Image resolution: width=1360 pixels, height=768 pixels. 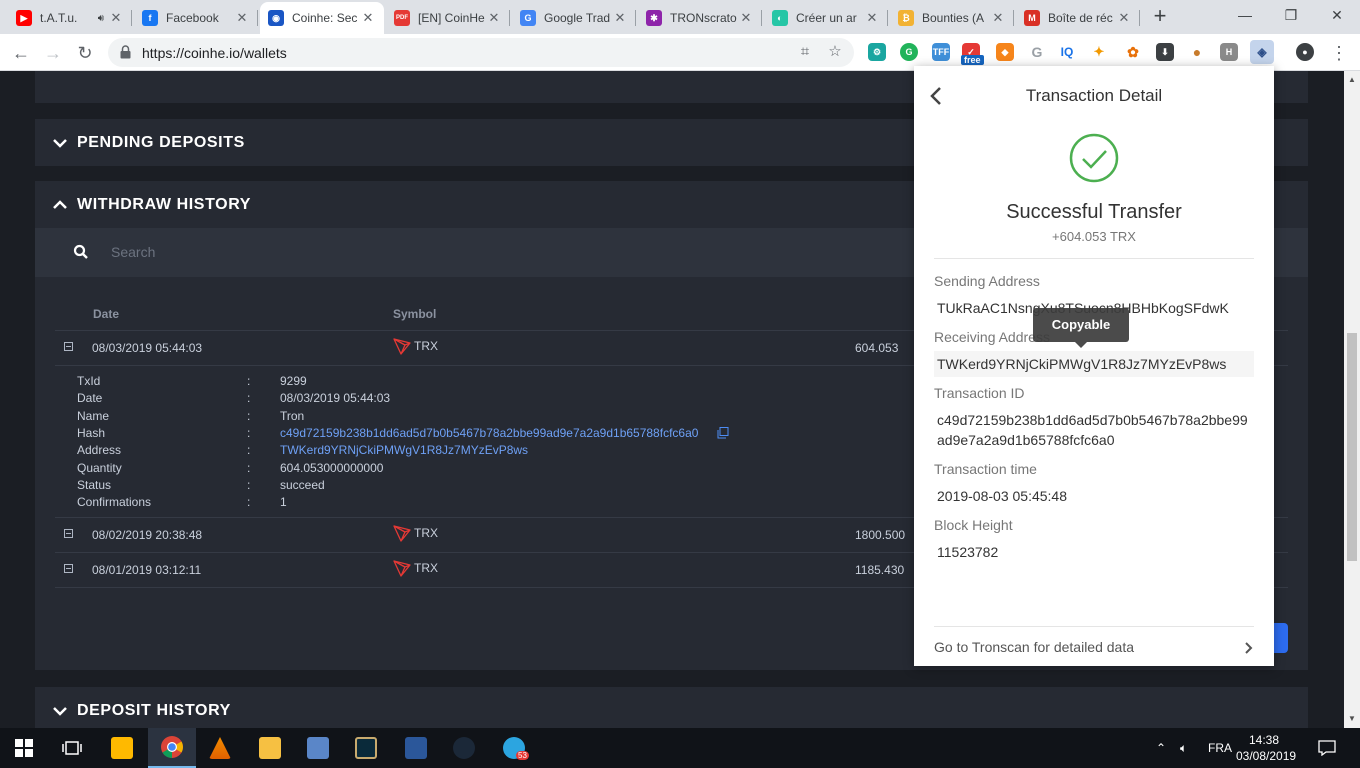 What do you see at coordinates (909, 52) in the screenshot?
I see `grammarly-icon: G` at bounding box center [909, 52].